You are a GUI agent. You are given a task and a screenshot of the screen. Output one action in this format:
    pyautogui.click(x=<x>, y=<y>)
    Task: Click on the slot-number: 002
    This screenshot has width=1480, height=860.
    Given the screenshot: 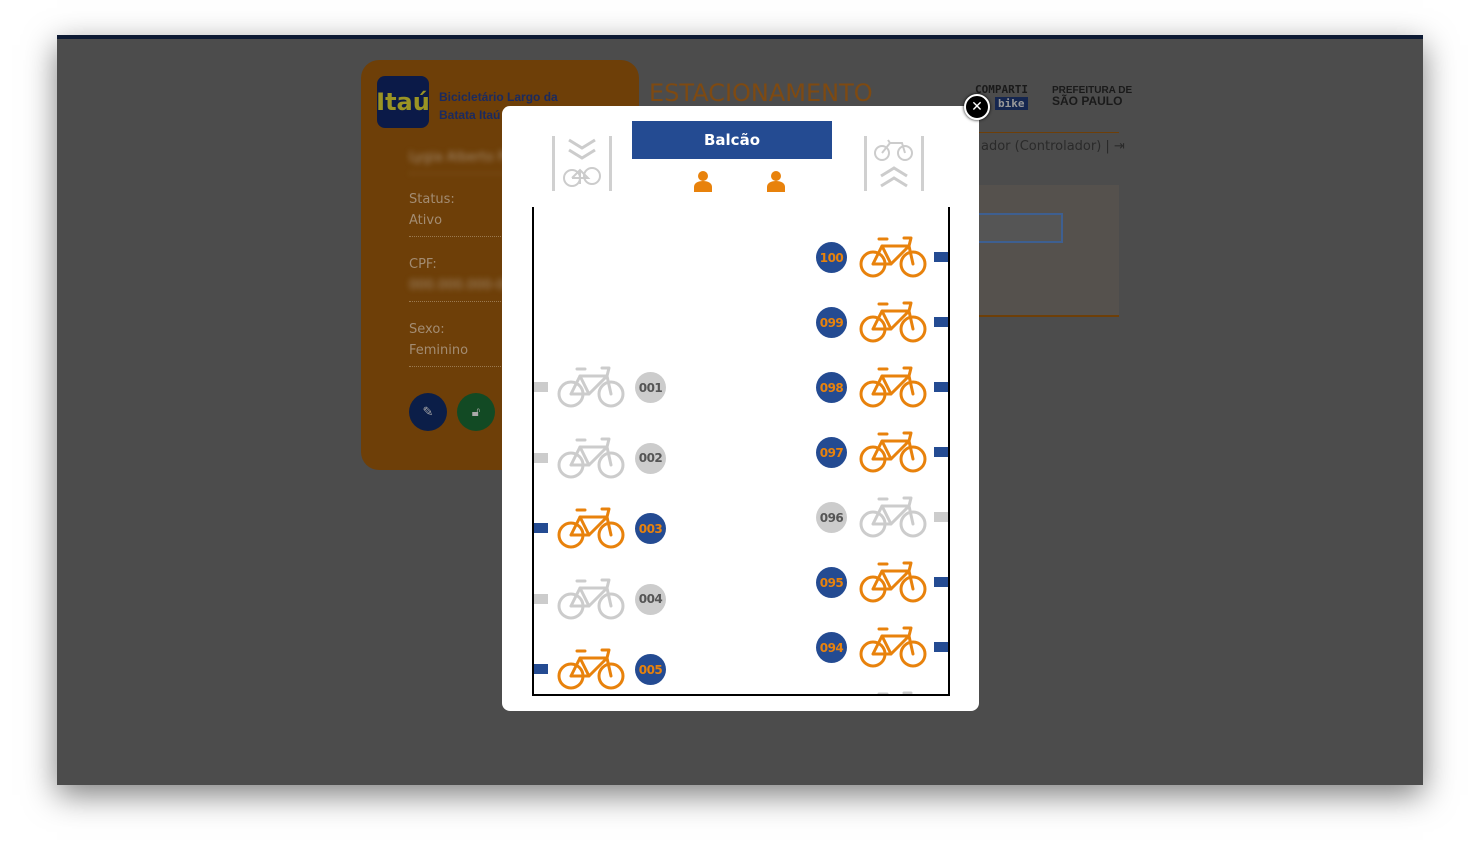 What is the action you would take?
    pyautogui.click(x=650, y=458)
    